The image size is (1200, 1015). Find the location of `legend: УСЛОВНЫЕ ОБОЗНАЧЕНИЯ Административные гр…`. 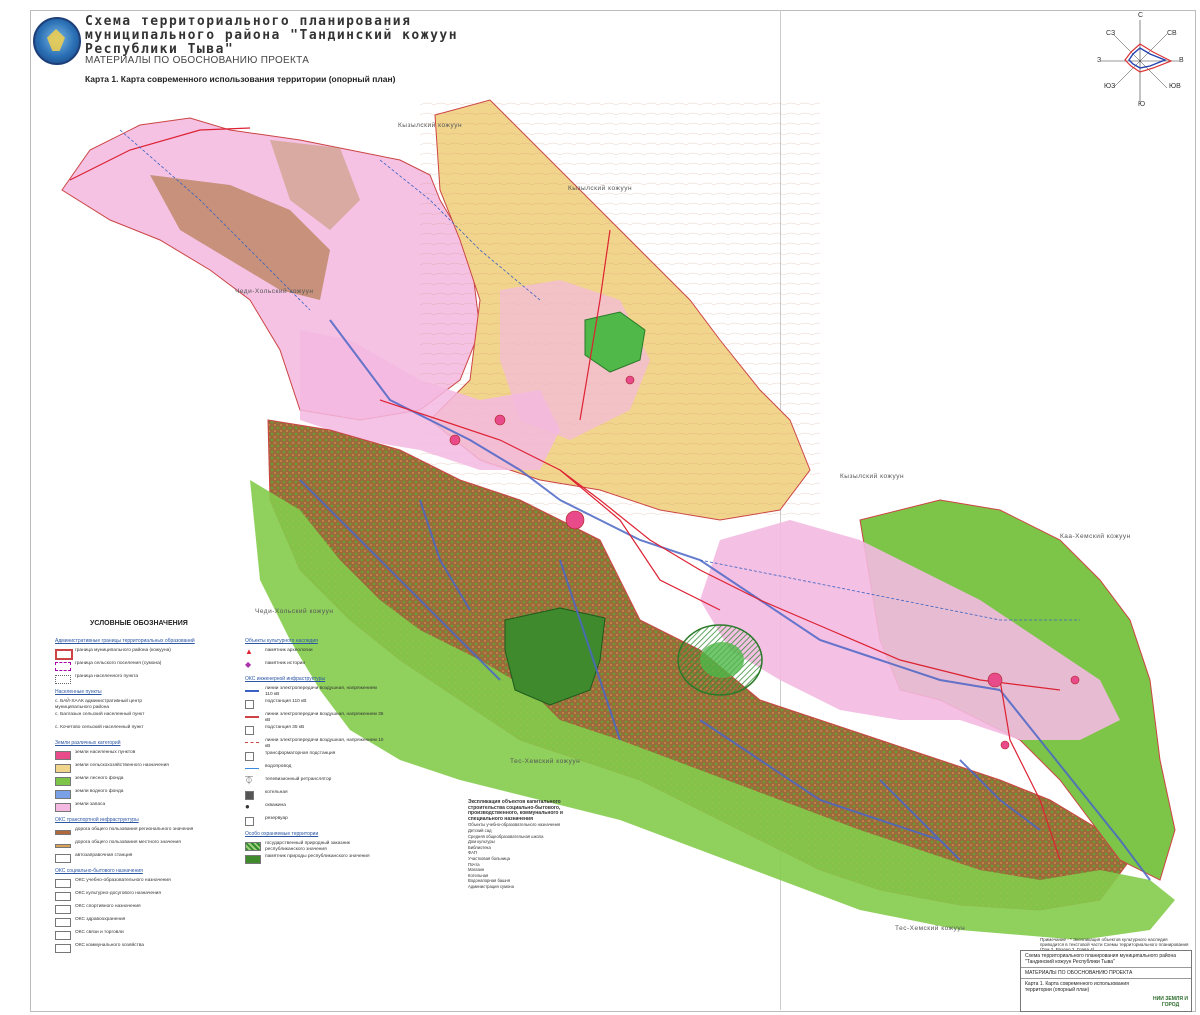

legend: УСЛОВНЫЕ ОБОЗНАЧЕНИЯ Административные гр… is located at coordinates (255, 812).